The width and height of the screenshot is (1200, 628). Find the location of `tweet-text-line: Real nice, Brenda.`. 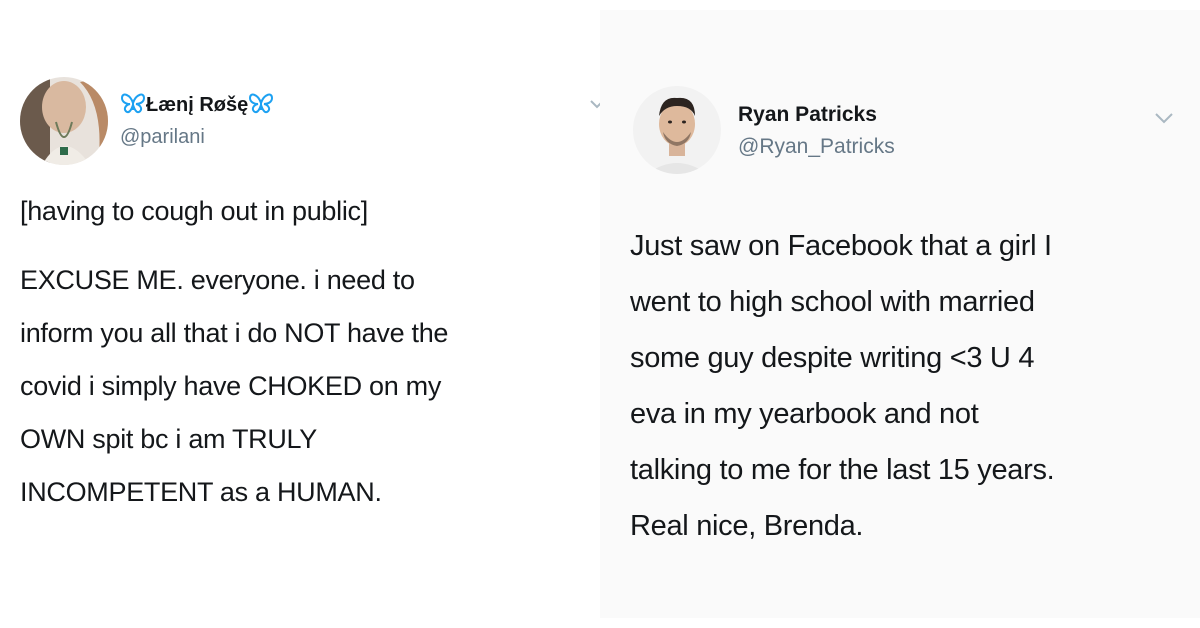

tweet-text-line: Real nice, Brenda. is located at coordinates (747, 526).